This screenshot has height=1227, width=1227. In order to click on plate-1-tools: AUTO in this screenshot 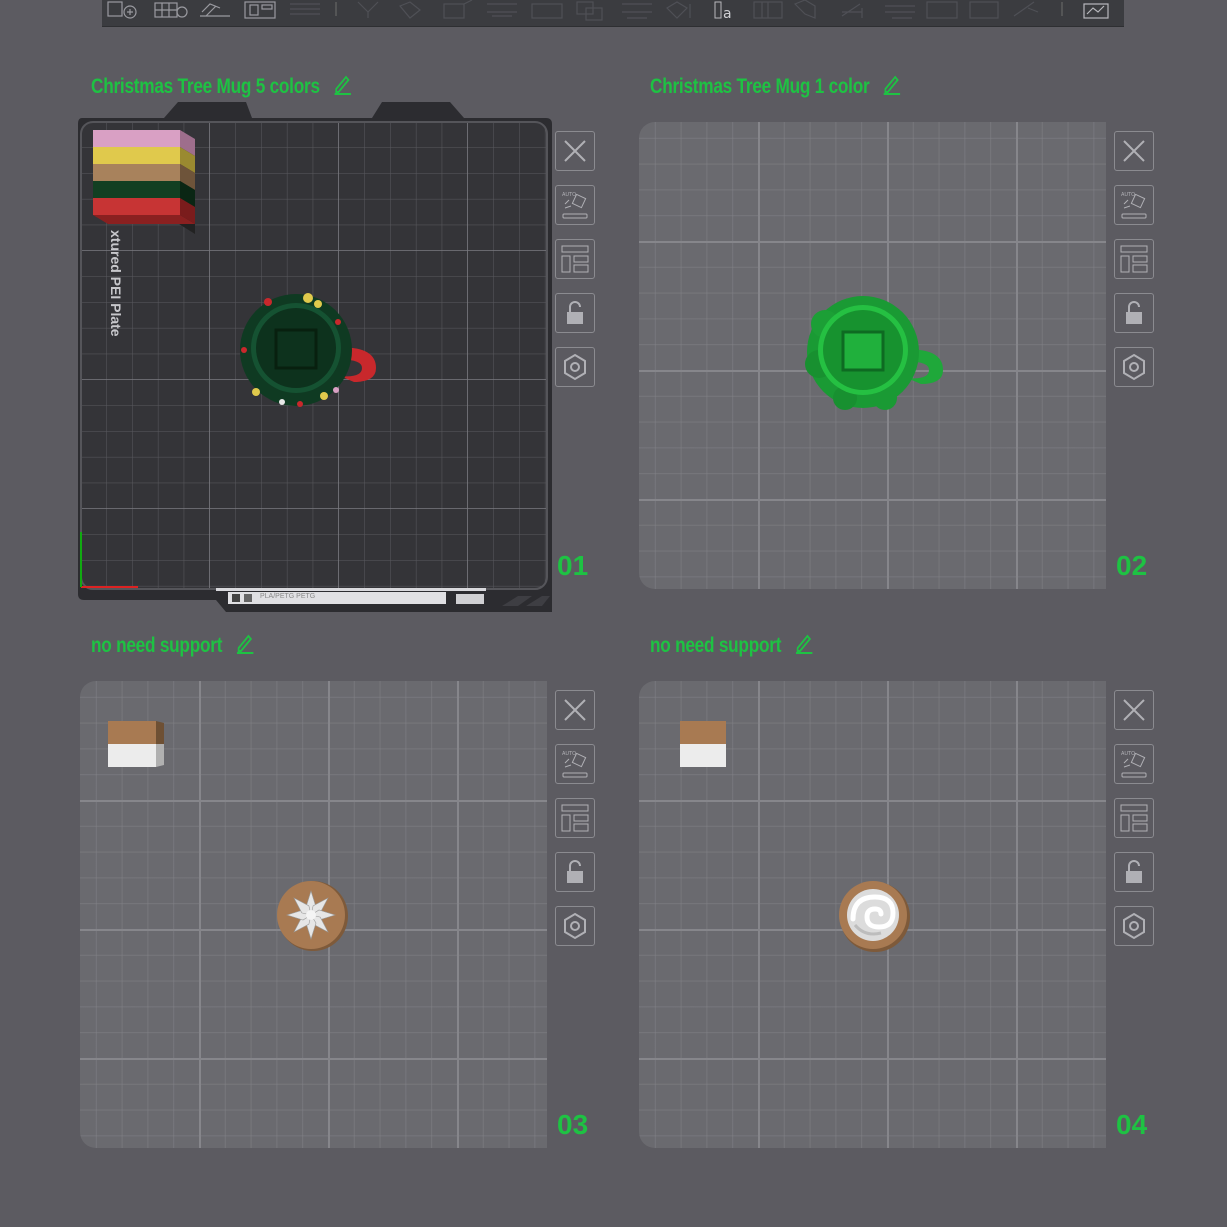, I will do `click(576, 266)`.